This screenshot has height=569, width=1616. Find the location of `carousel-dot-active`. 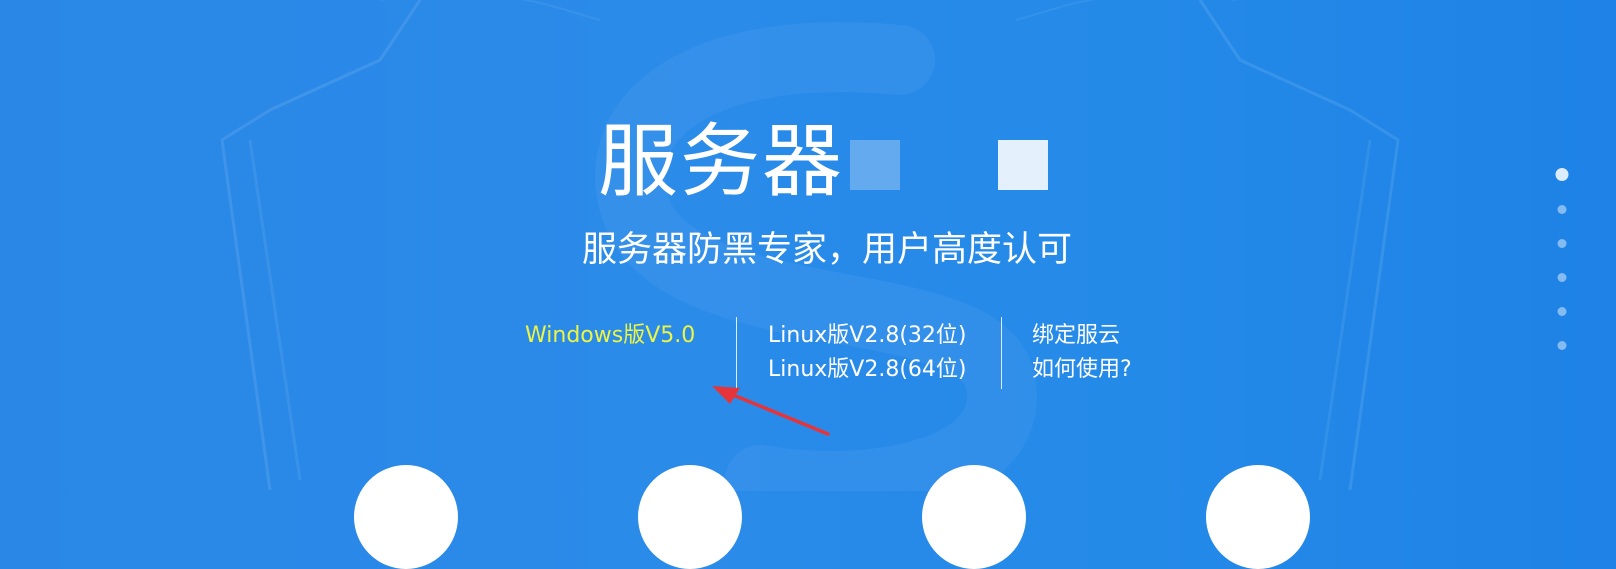

carousel-dot-active is located at coordinates (1562, 174).